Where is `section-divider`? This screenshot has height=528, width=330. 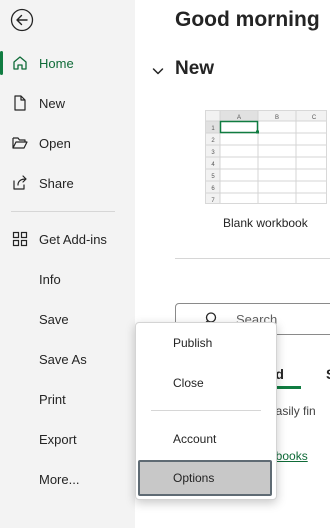 section-divider is located at coordinates (252, 258).